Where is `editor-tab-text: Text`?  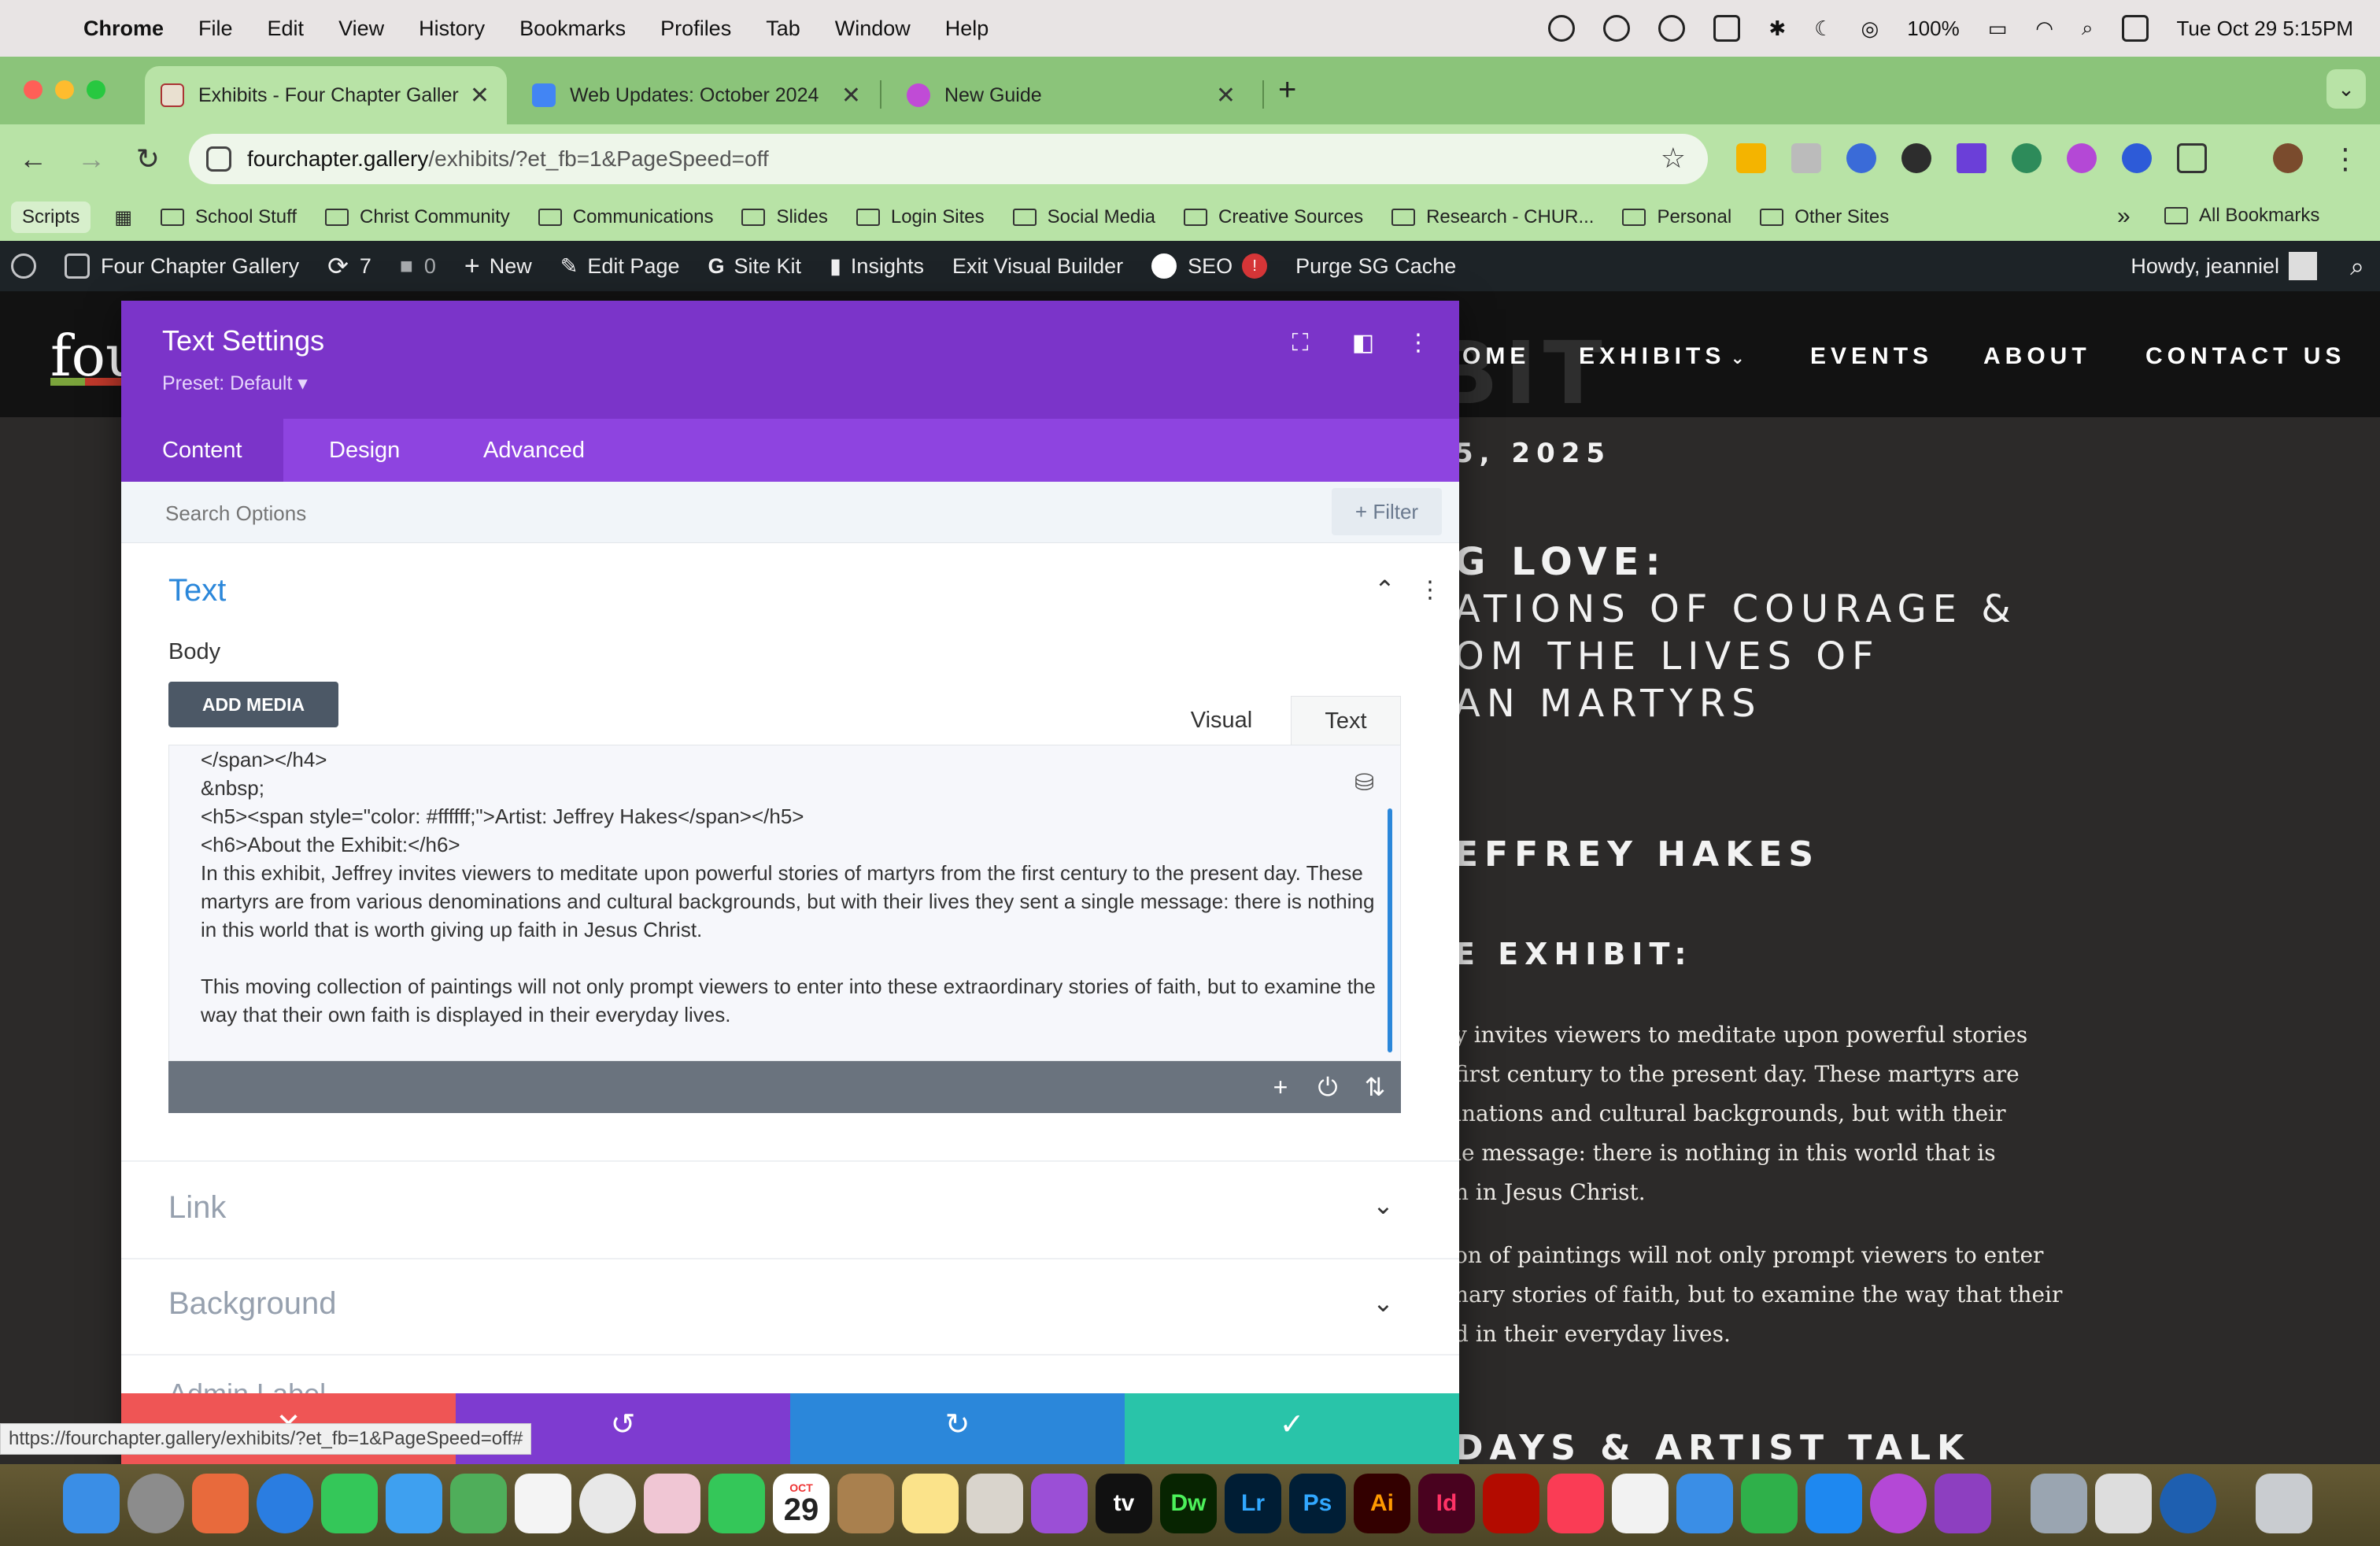 editor-tab-text: Text is located at coordinates (1346, 720).